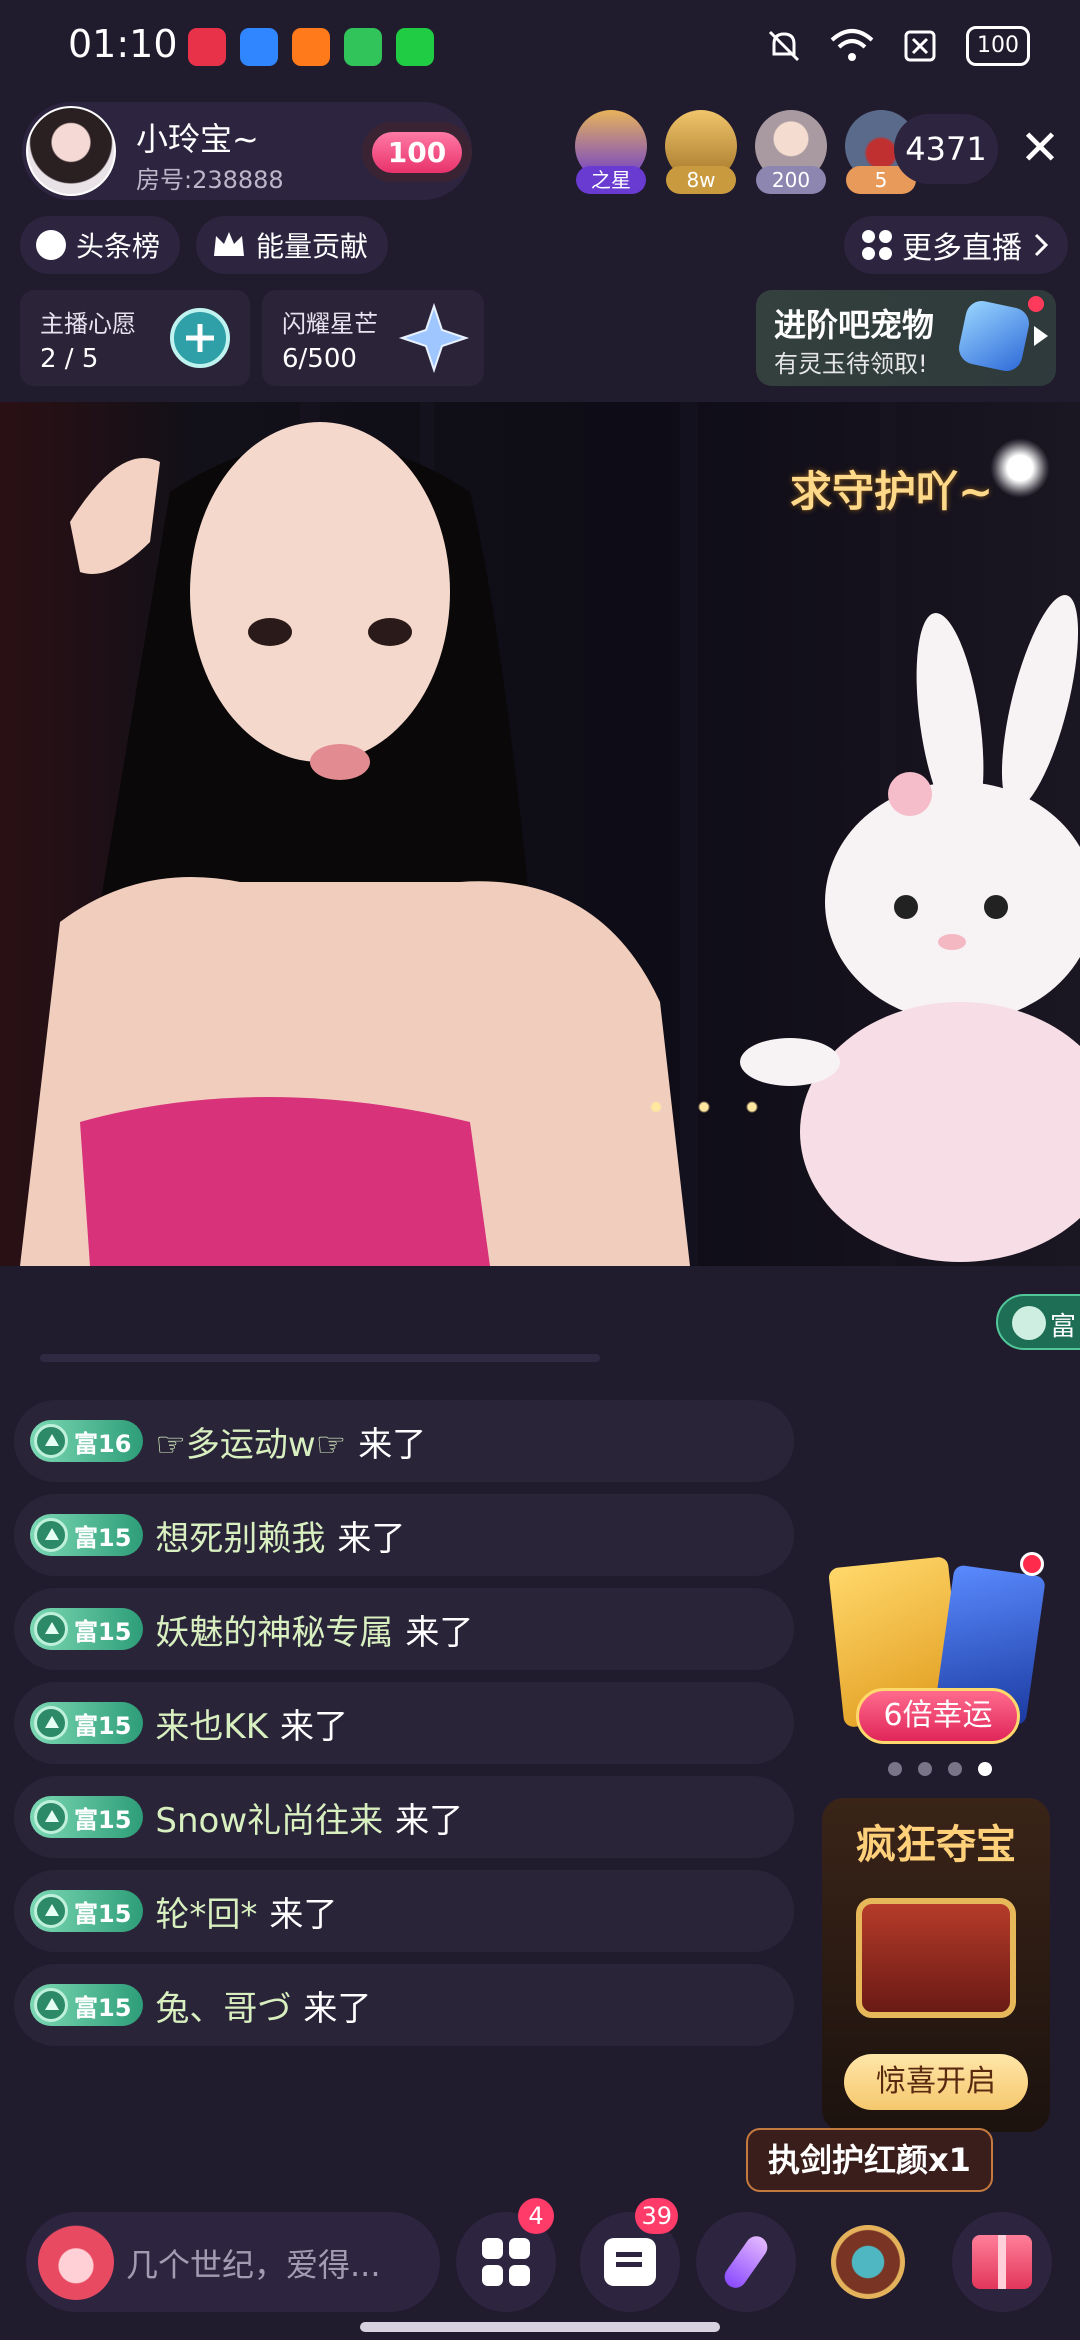 This screenshot has height=2340, width=1080. What do you see at coordinates (540, 152) in the screenshot?
I see `live-header: 小玲宝~ 房号:238888 100 之星 8w 200 5 4371 ✕` at bounding box center [540, 152].